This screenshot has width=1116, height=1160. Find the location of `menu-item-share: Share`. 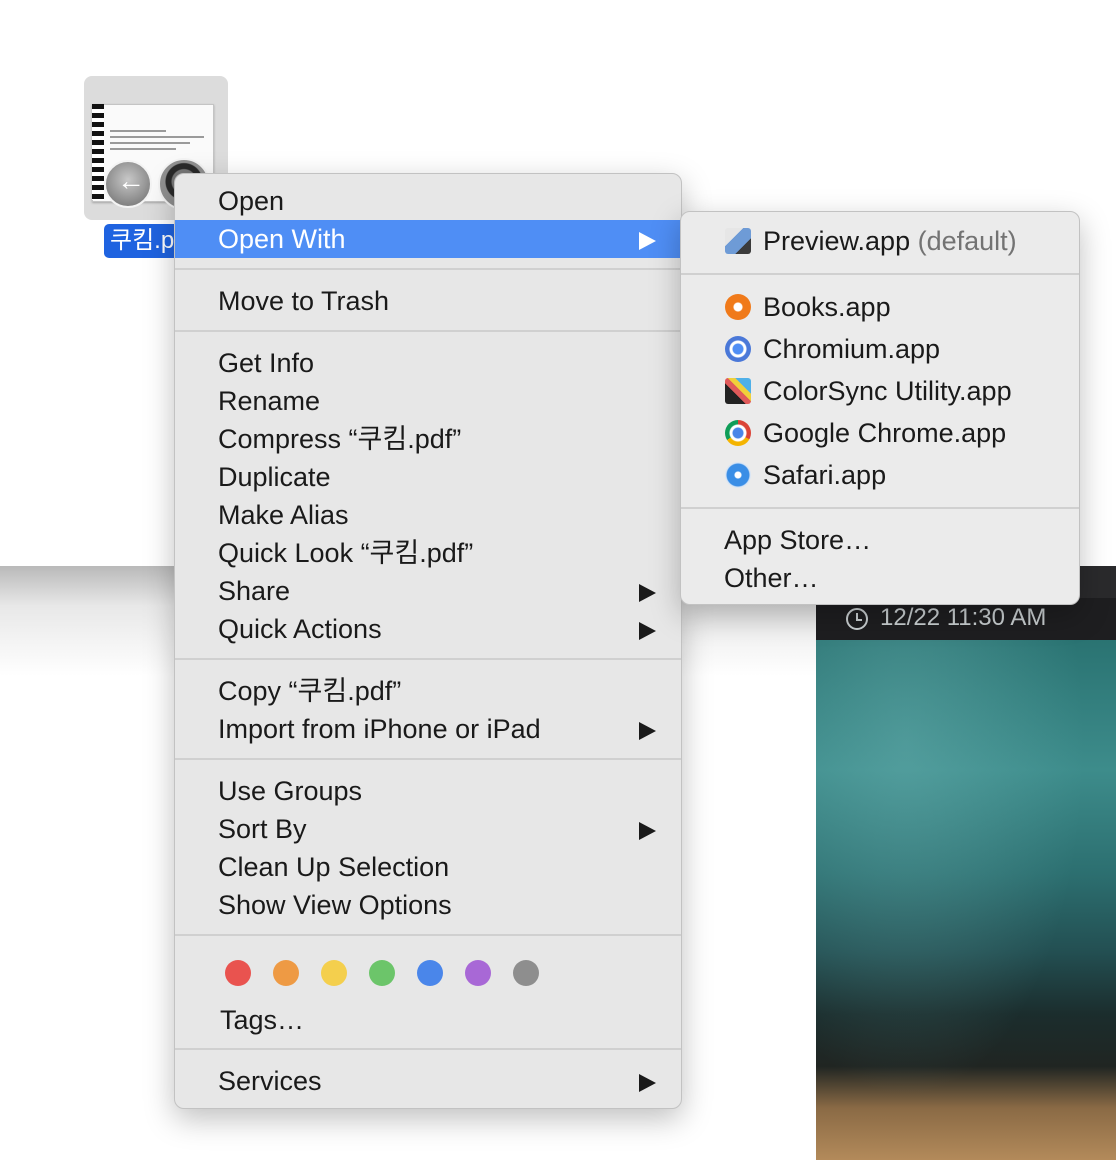

menu-item-share: Share is located at coordinates (428, 591).